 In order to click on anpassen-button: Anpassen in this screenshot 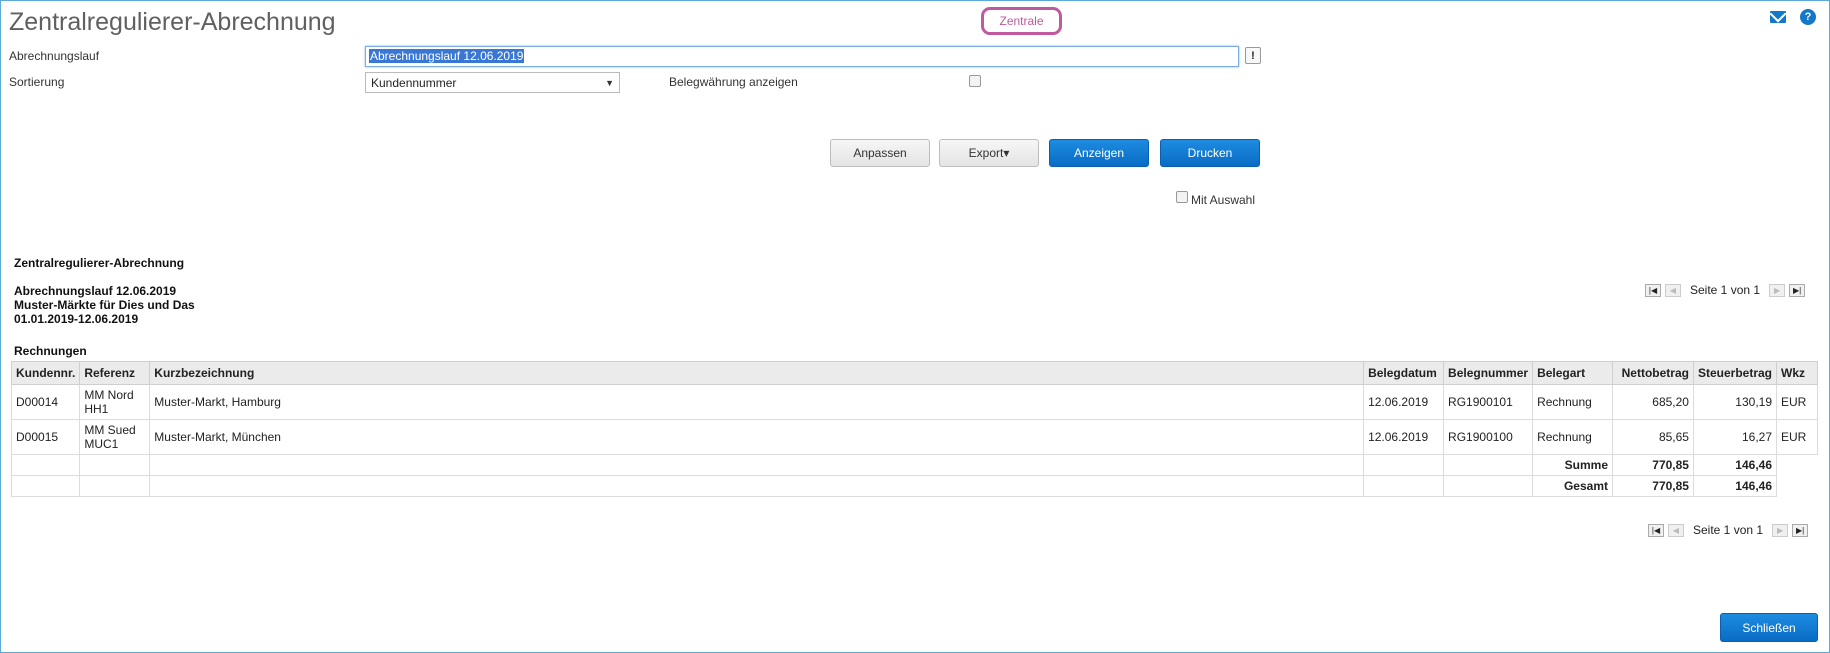, I will do `click(880, 153)`.